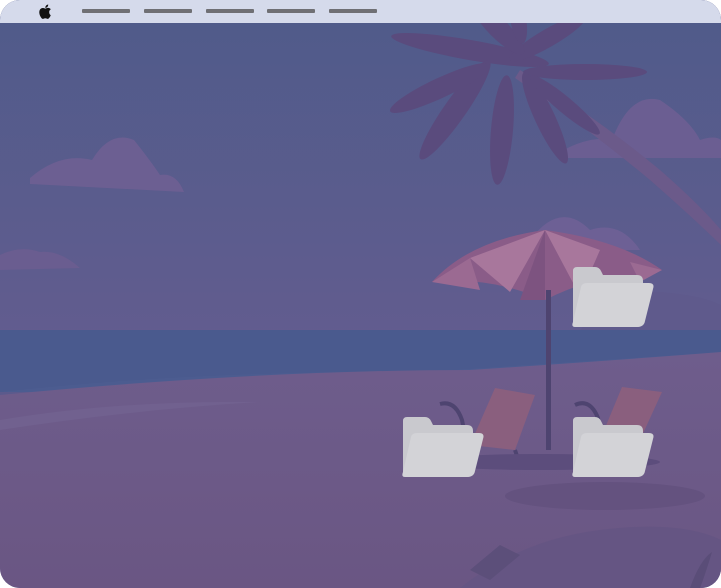 The width and height of the screenshot is (721, 588). Describe the element at coordinates (605, 496) in the screenshot. I see `sand-shadow` at that location.